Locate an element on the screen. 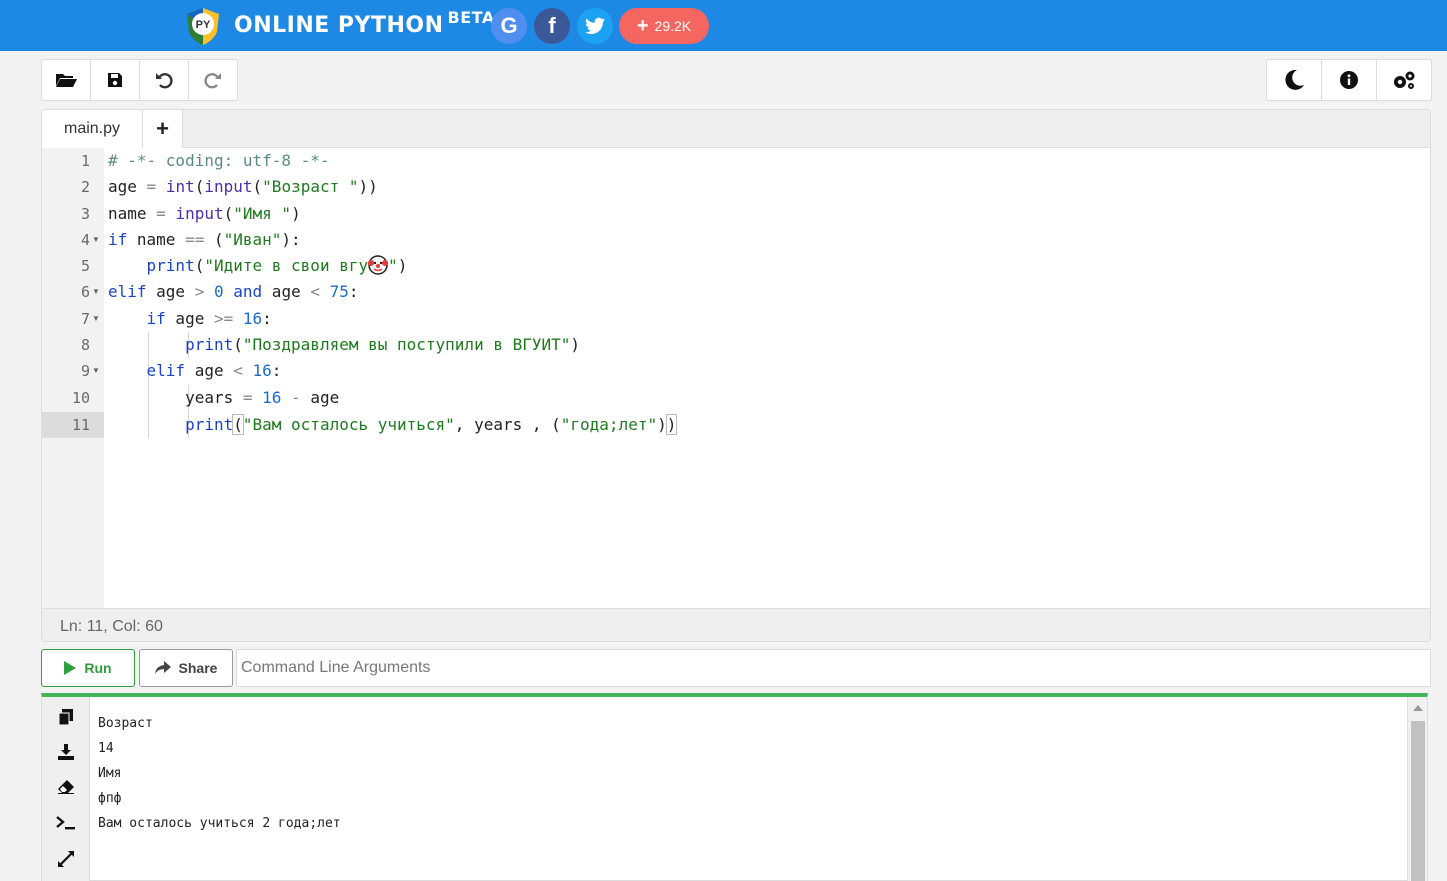  expand-console-button is located at coordinates (66, 859).